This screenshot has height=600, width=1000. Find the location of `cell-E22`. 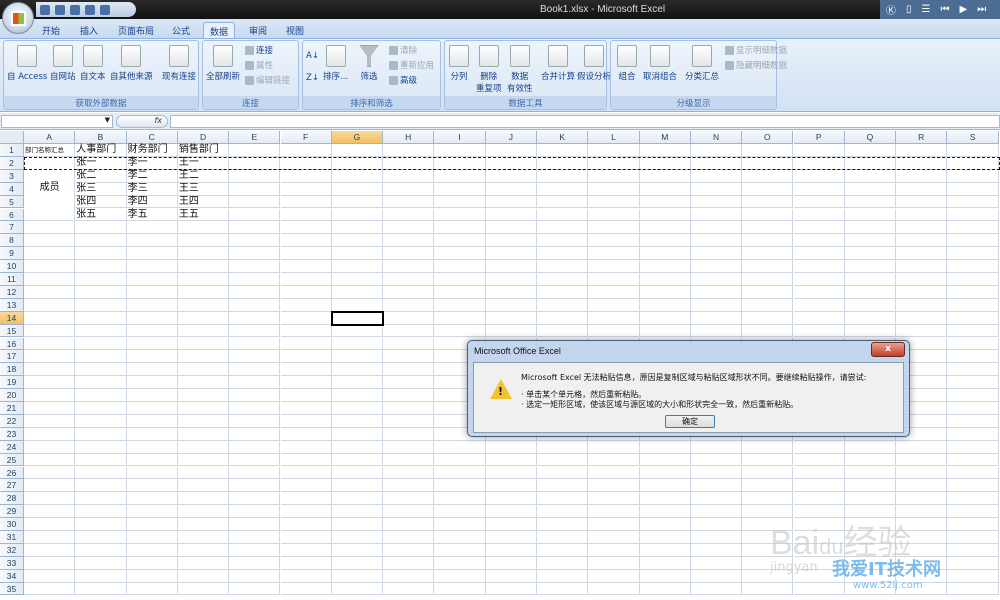

cell-E22 is located at coordinates (255, 421).